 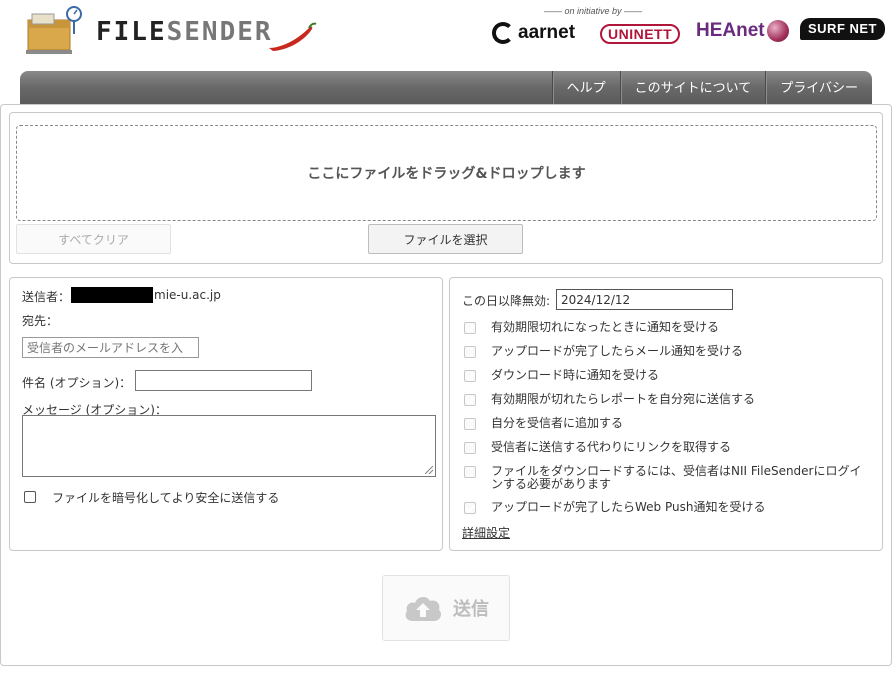 I want to click on aarnet-mark-icon, so click(x=503, y=33).